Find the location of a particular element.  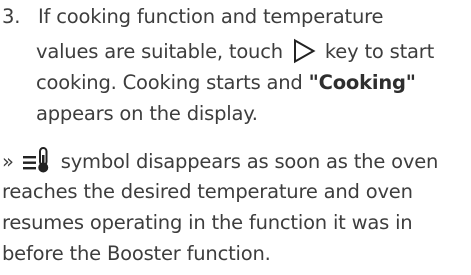

note-line-2: reaches the desired temperature and oven is located at coordinates (207, 192).